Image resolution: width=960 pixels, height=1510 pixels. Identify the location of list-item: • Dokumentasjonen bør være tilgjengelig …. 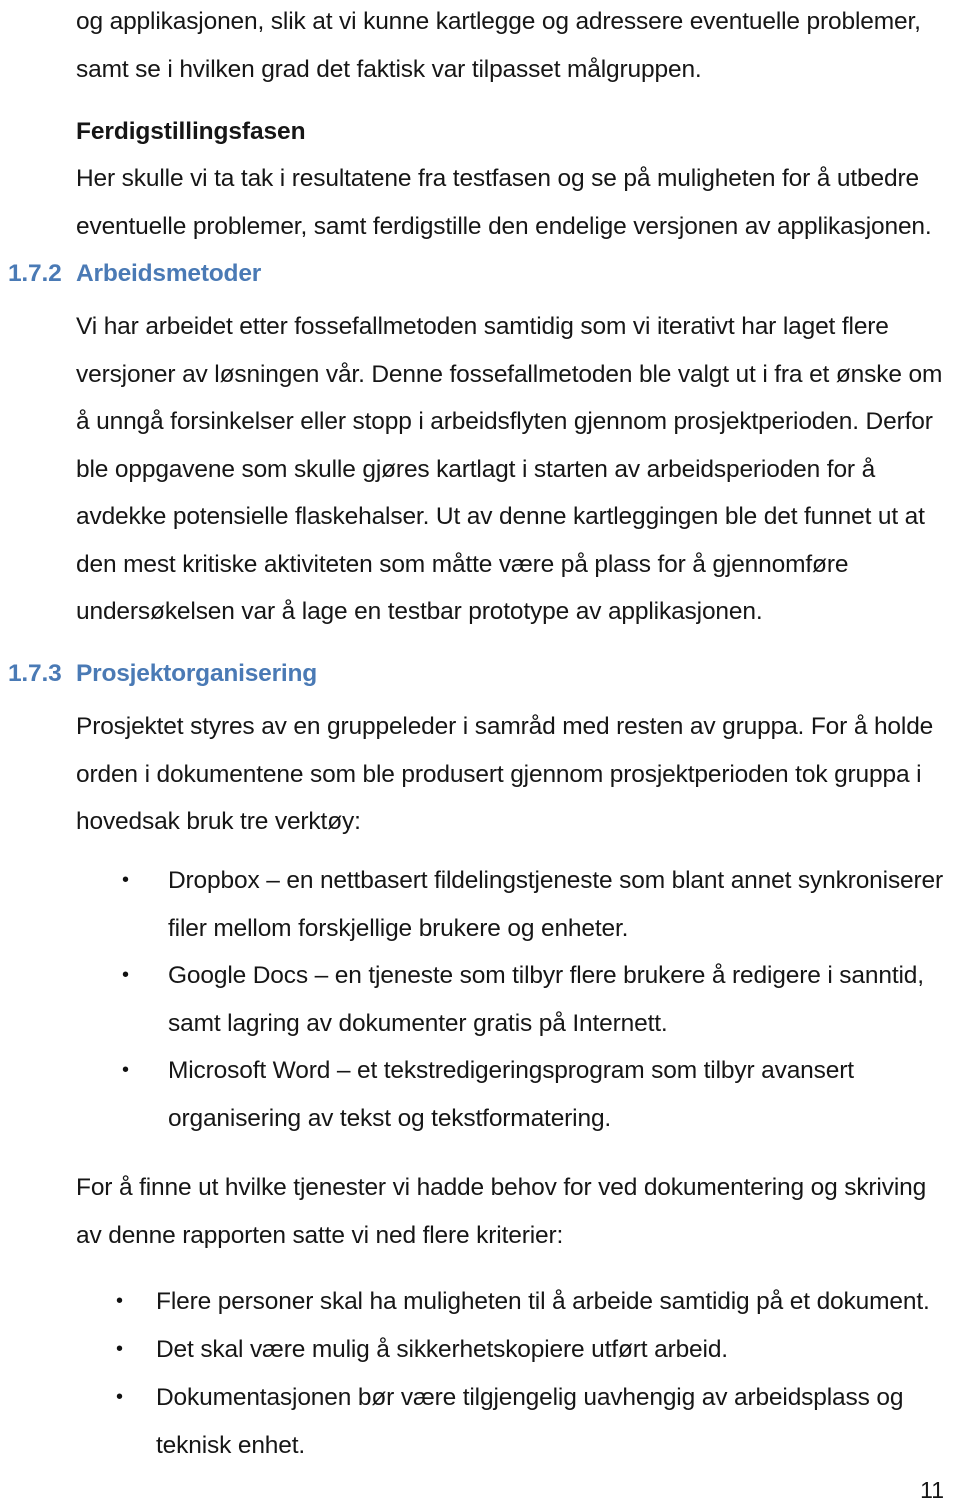
(530, 1421).